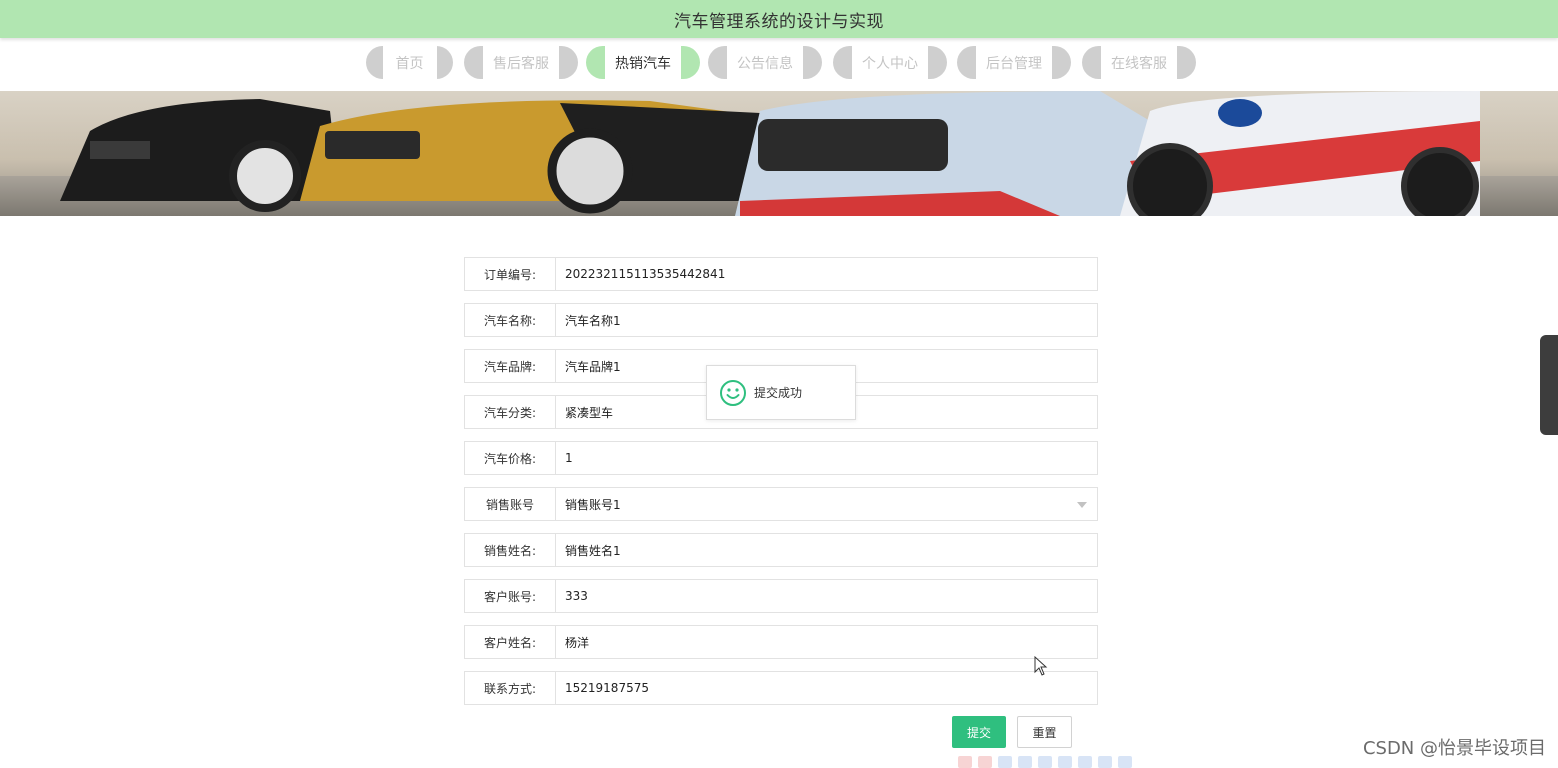 This screenshot has width=1558, height=768. I want to click on form-row-sales-name: 销售姓名:, so click(781, 550).